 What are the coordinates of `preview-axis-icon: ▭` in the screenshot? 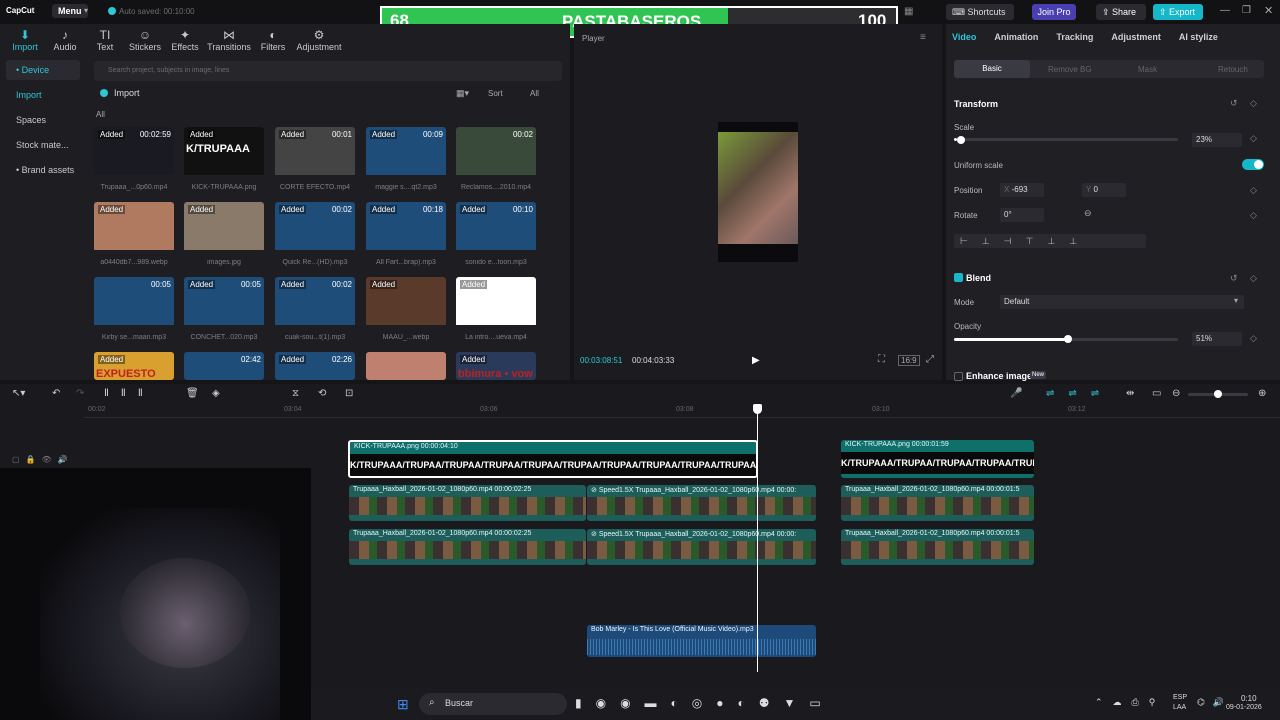 It's located at (1156, 393).